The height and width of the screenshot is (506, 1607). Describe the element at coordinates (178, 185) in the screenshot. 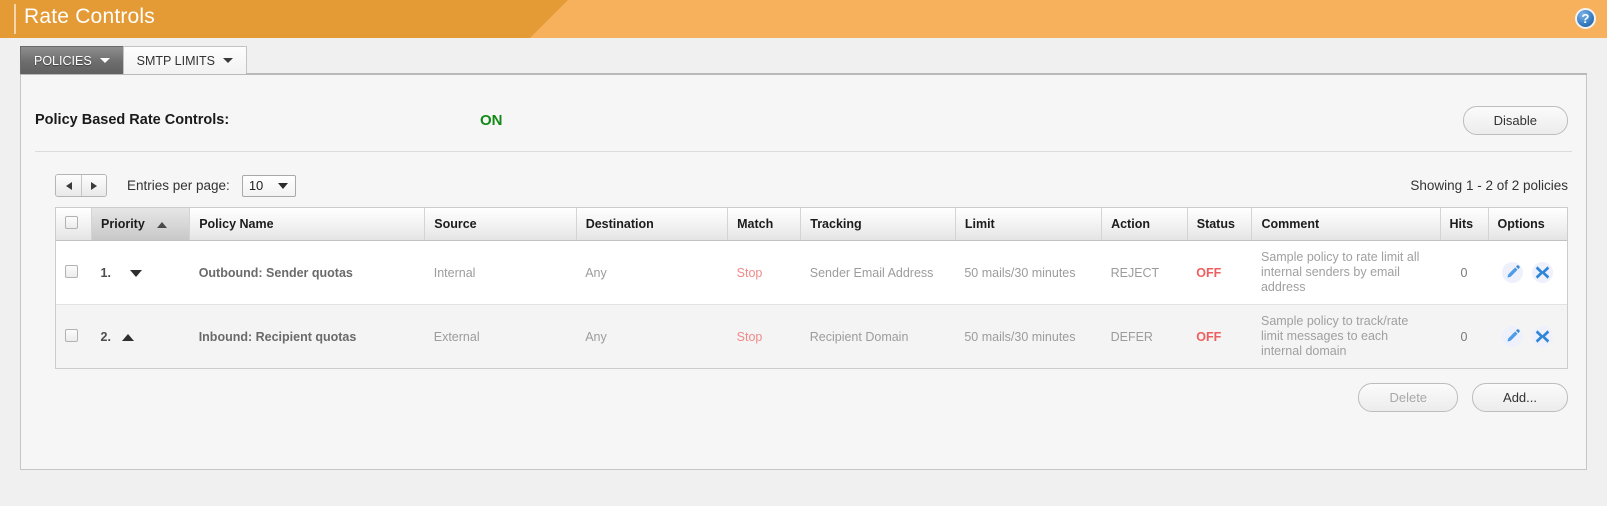

I see `entries-per-page-label: Entries per page:` at that location.